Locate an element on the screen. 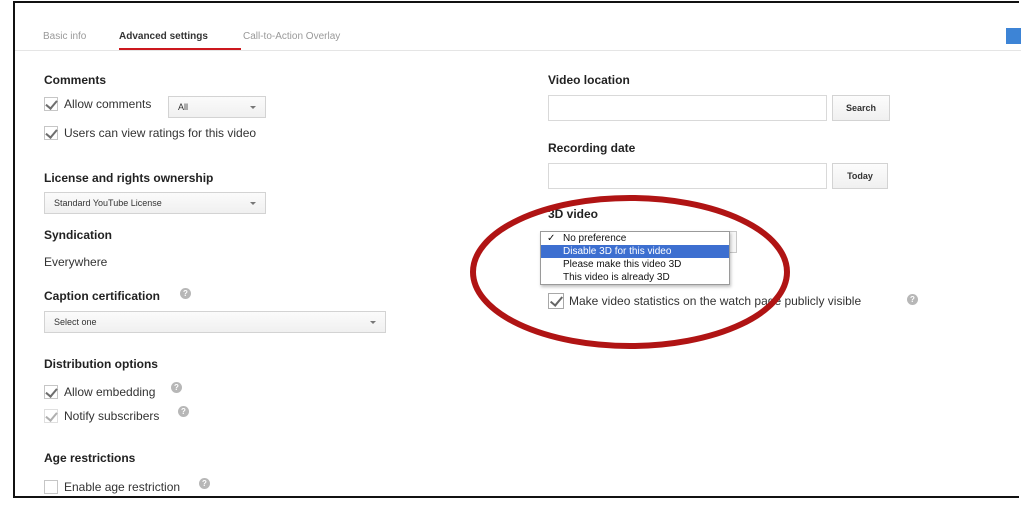  today-button: Today is located at coordinates (860, 176).